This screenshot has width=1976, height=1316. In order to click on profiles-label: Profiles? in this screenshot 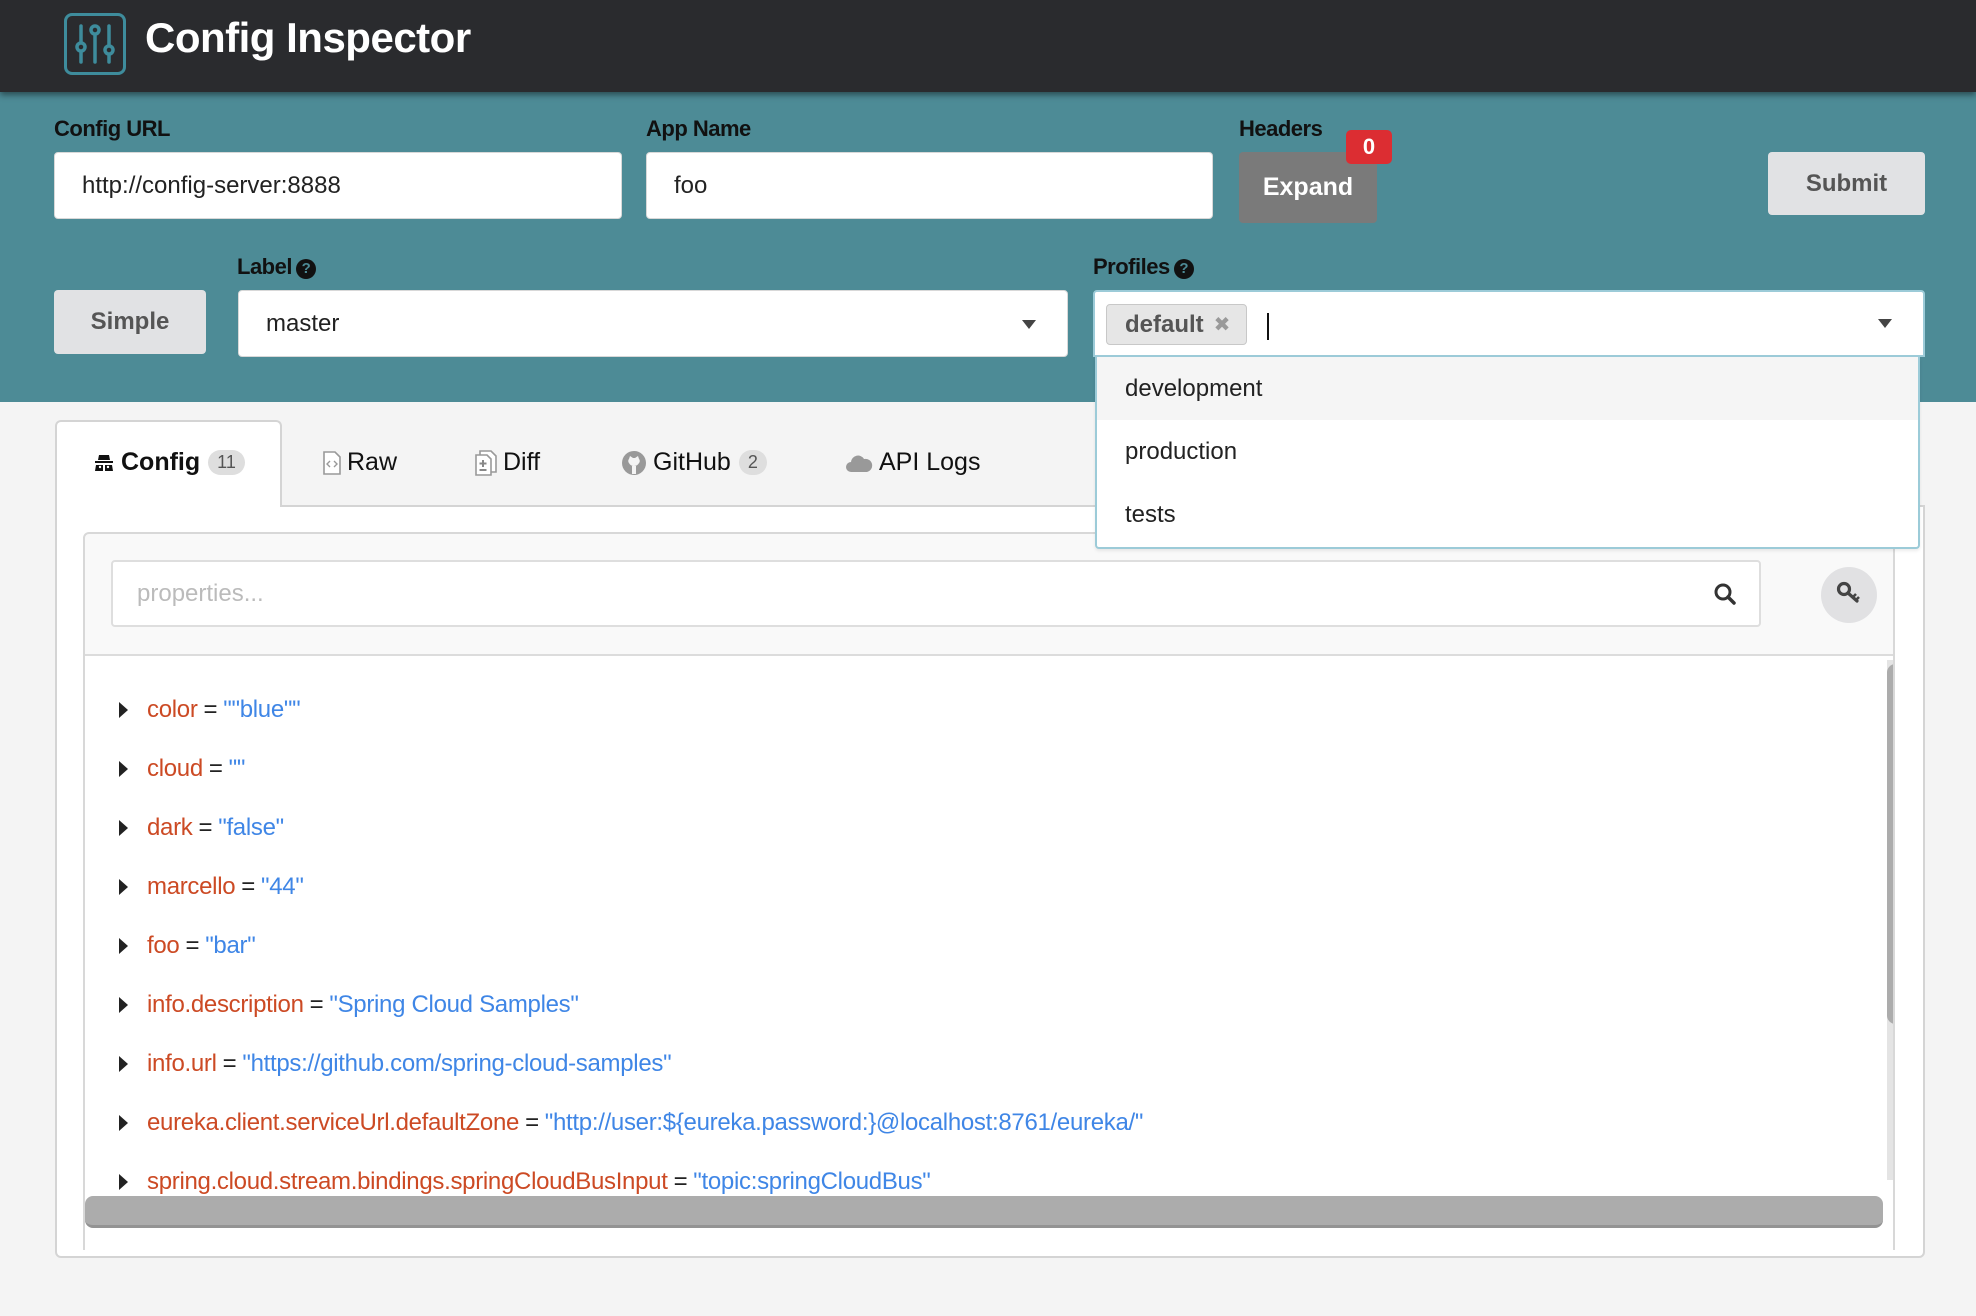, I will do `click(1143, 267)`.